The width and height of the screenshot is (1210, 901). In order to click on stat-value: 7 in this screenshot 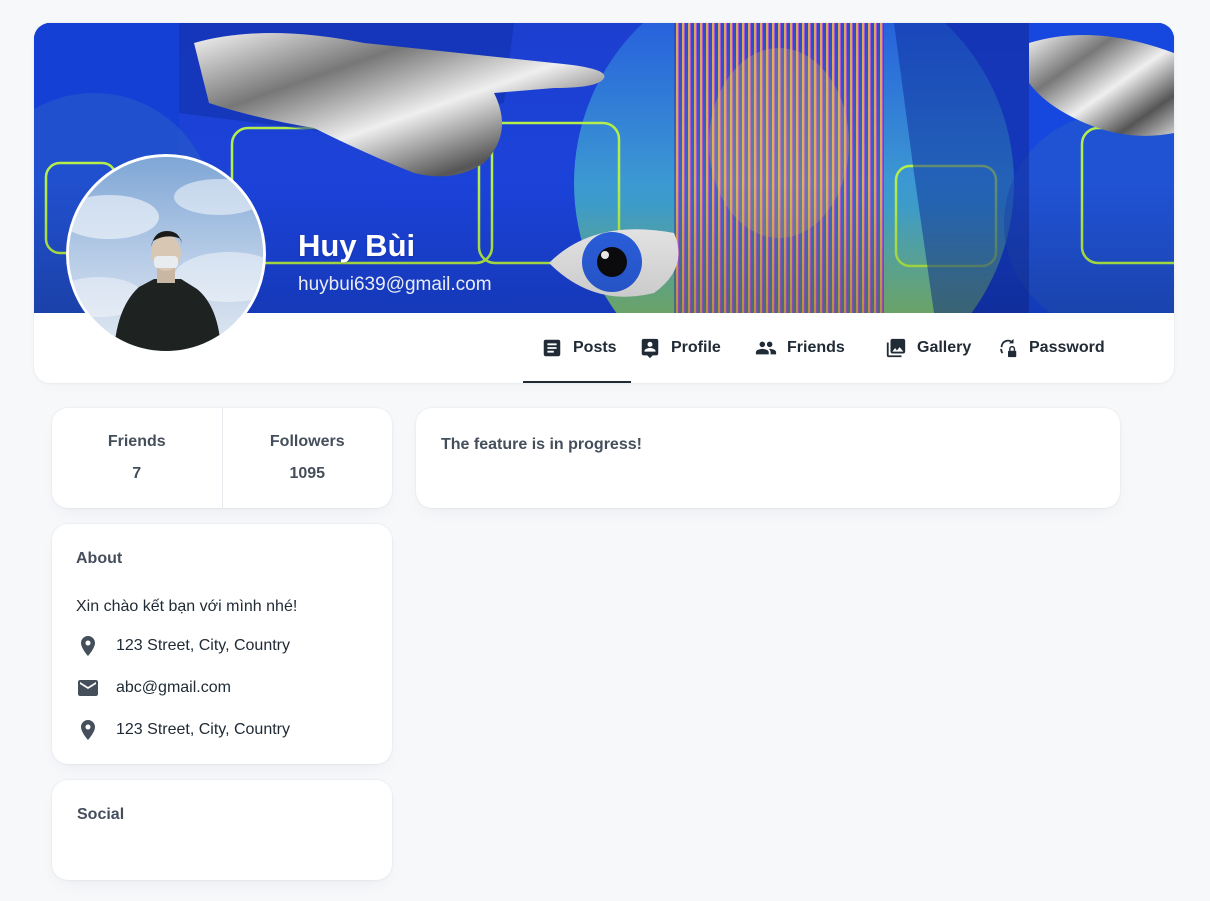, I will do `click(137, 473)`.